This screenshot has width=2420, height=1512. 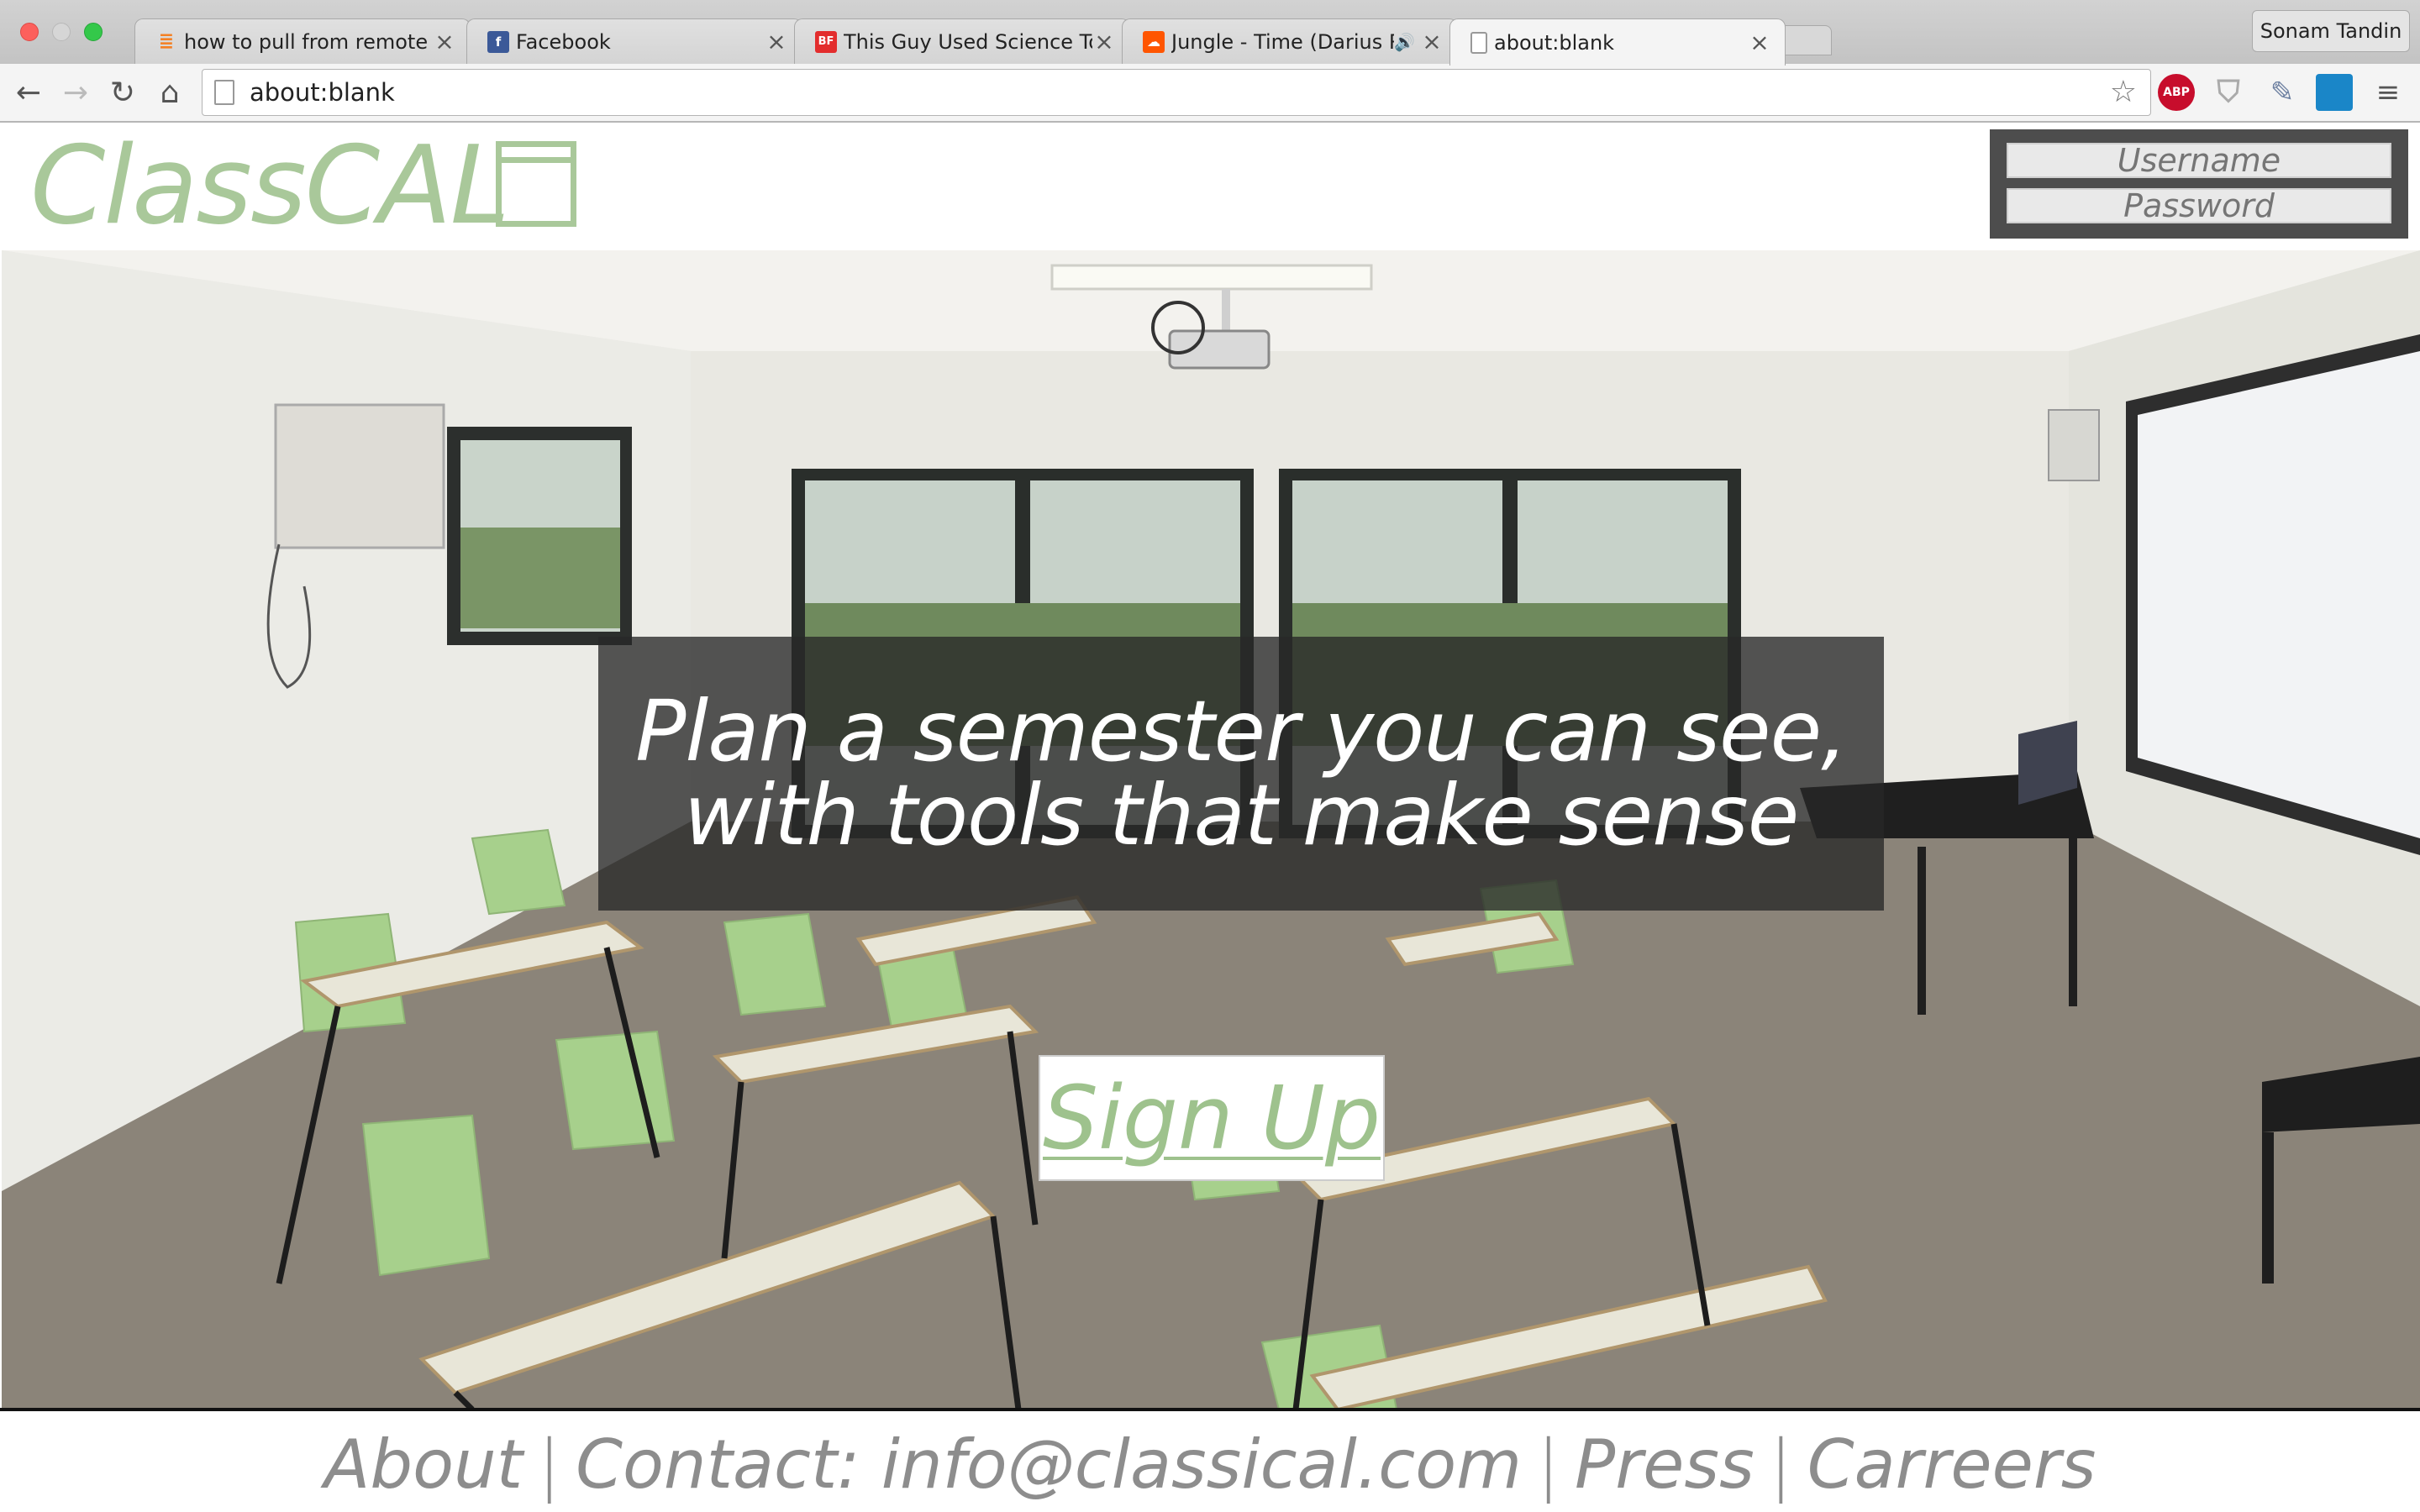 I want to click on divider, so click(x=1210, y=1409).